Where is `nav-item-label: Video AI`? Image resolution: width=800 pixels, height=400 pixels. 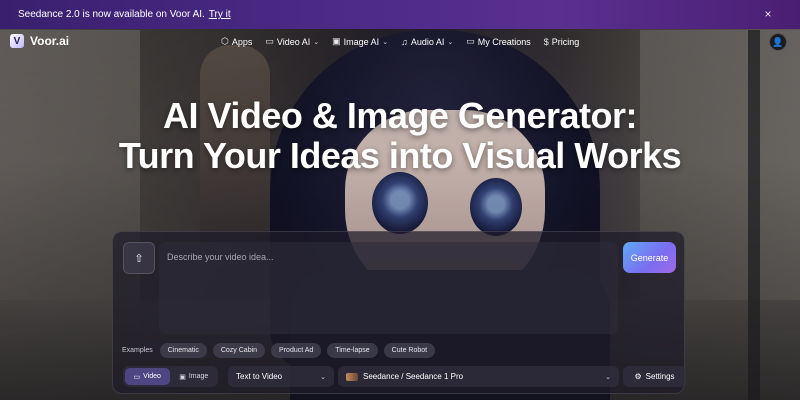 nav-item-label: Video AI is located at coordinates (293, 41).